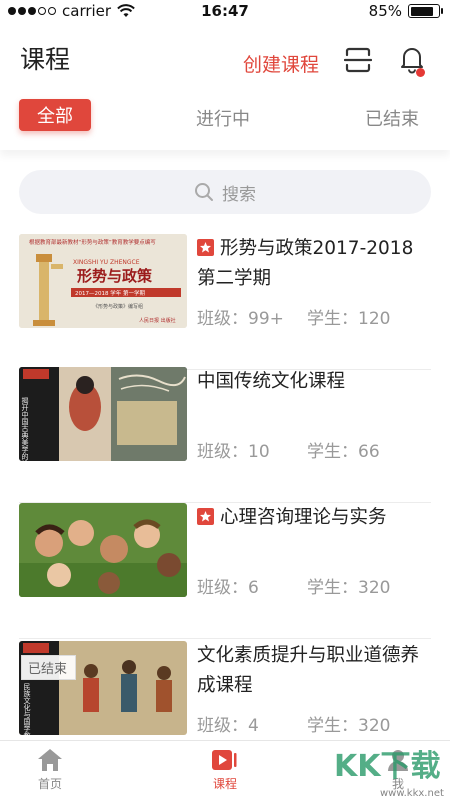  Describe the element at coordinates (118, 306) in the screenshot. I see `book-editor: 《形势与政策》编写组` at that location.